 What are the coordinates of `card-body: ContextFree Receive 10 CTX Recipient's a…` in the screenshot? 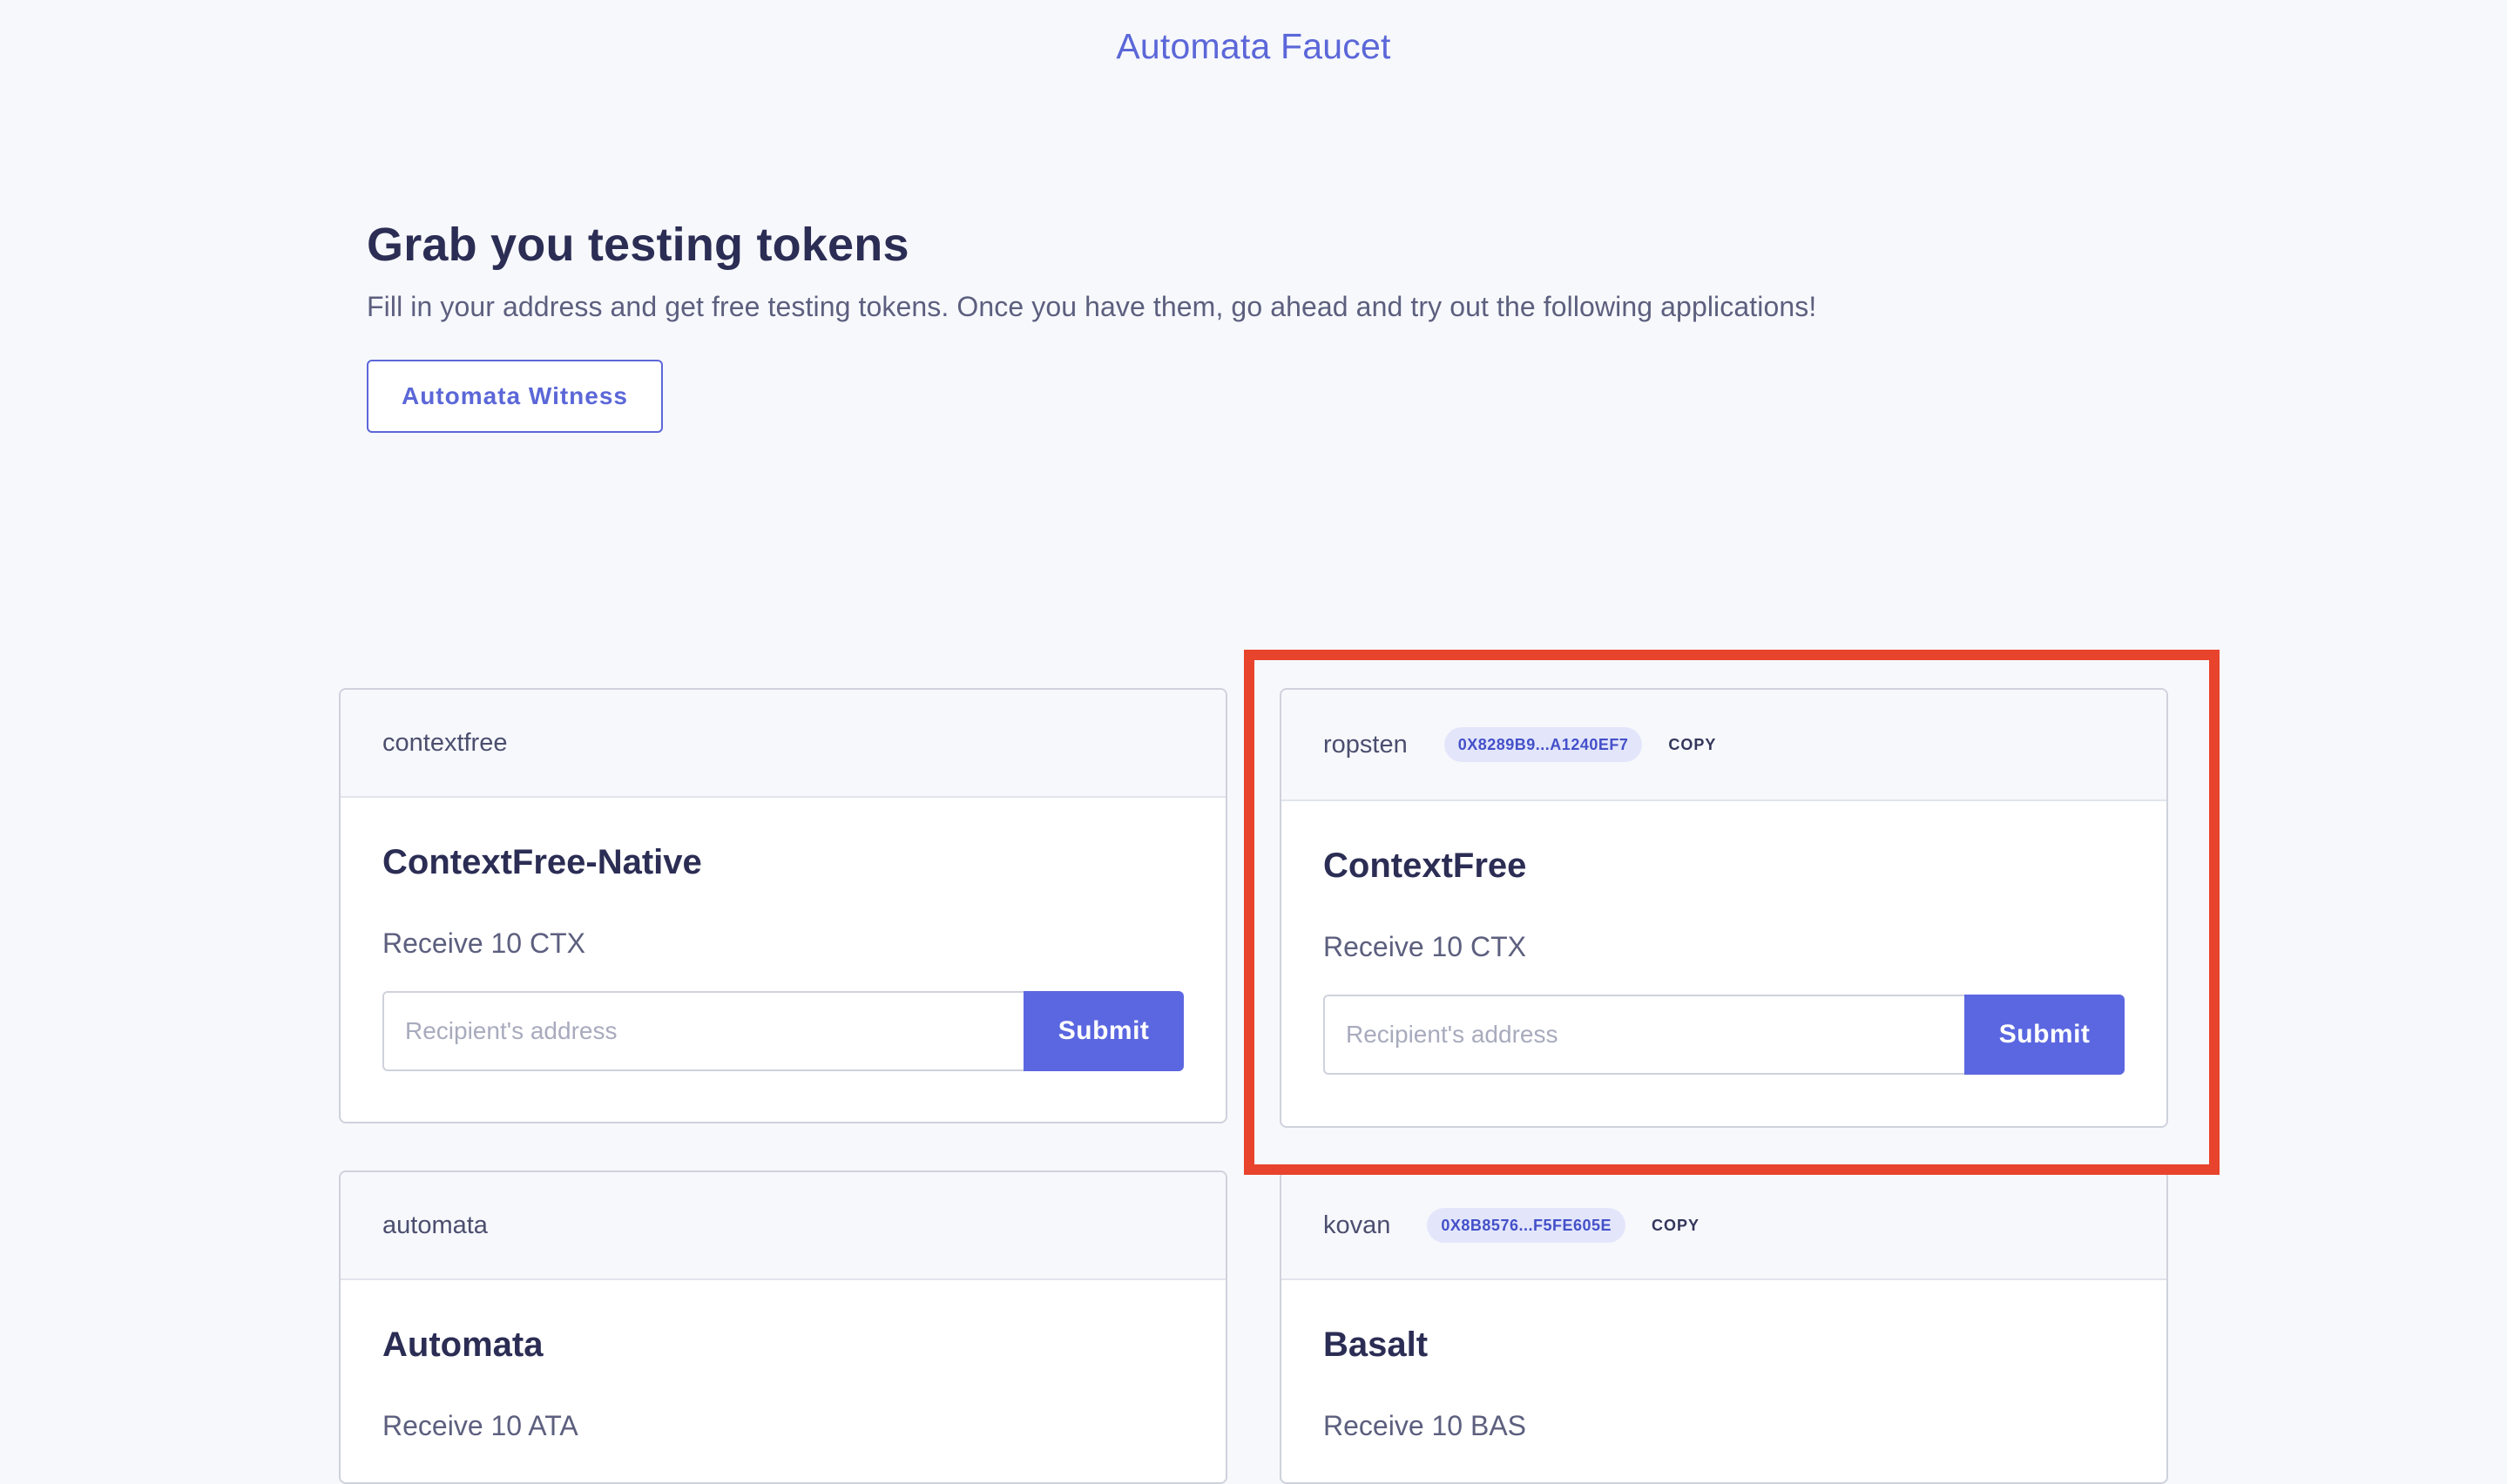 It's located at (1724, 938).